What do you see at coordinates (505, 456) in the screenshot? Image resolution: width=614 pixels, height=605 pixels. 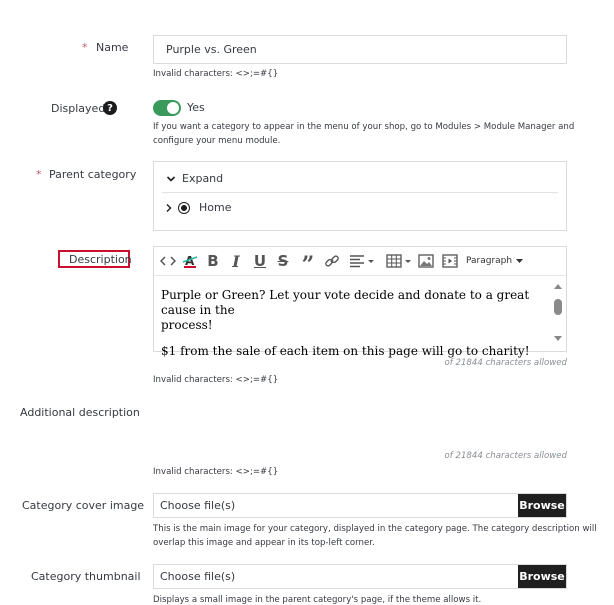 I see `additional-description-char-count: of 21844 characters allowed` at bounding box center [505, 456].